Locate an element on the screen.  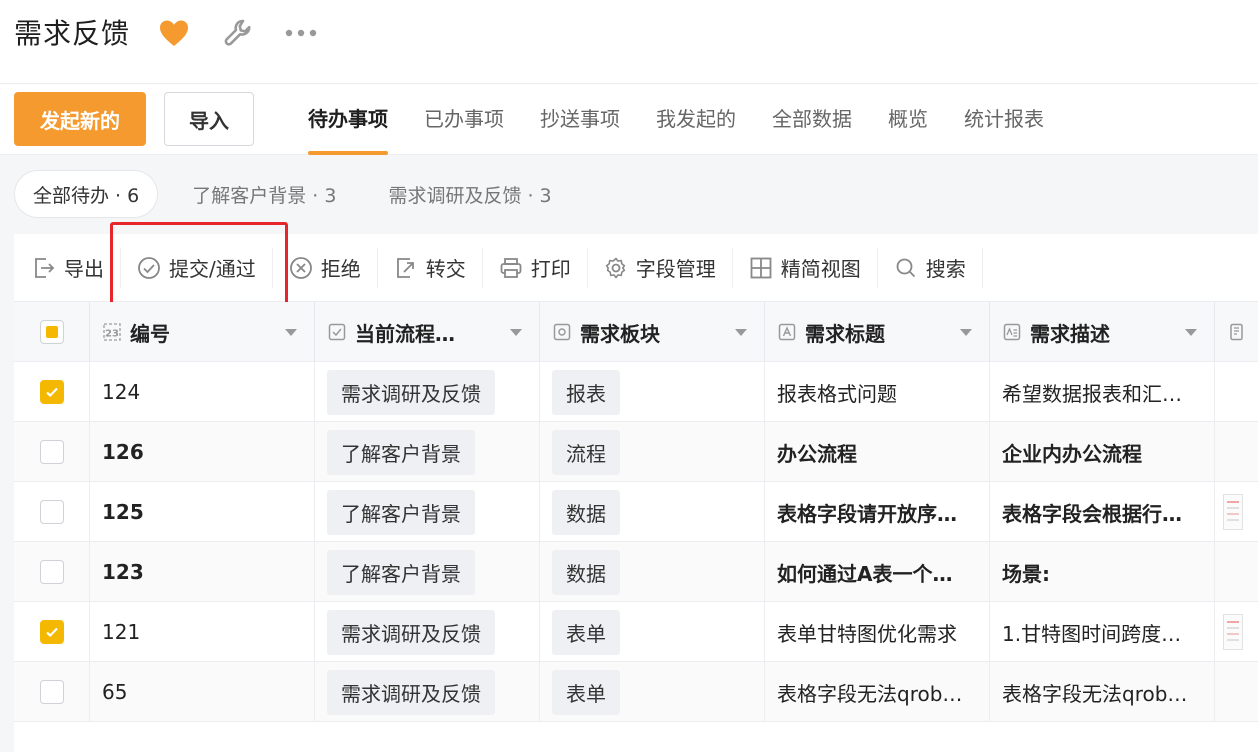
svg-text: 23 is located at coordinates (112, 334).